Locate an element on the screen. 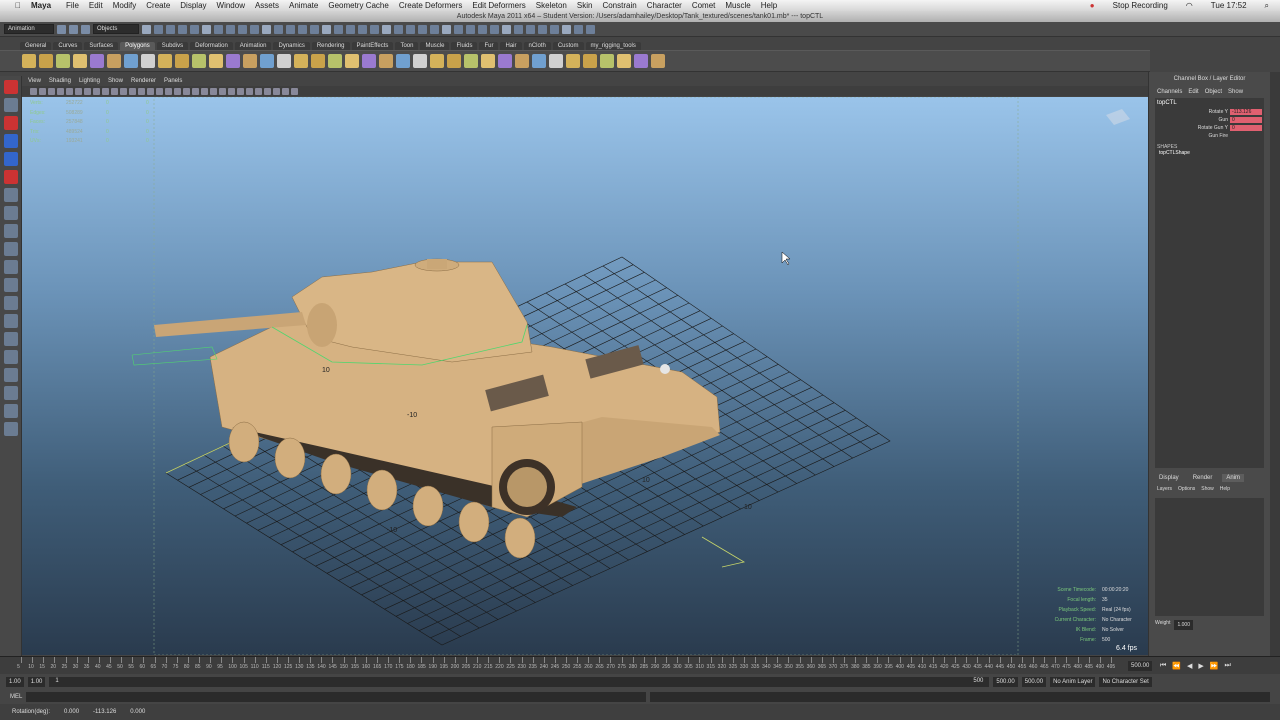  anim-layer-dropdown: No Anim Layer is located at coordinates (1073, 682).